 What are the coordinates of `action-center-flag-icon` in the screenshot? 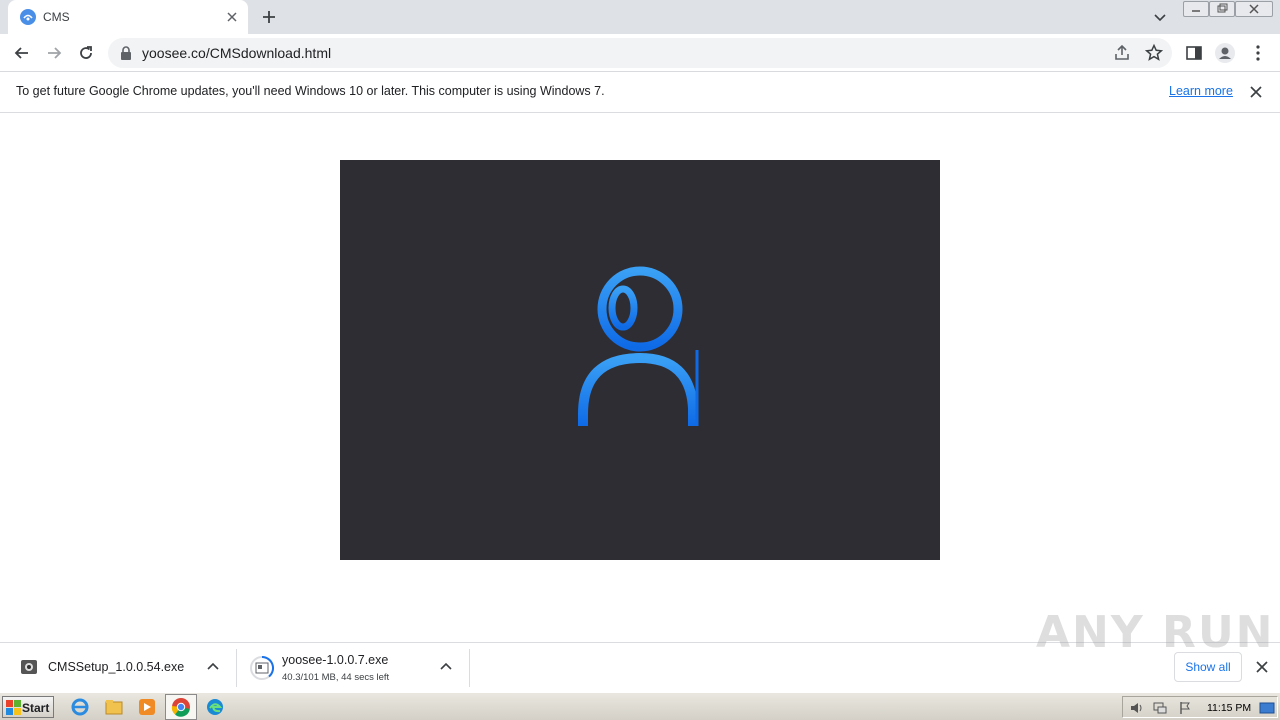 It's located at (1185, 708).